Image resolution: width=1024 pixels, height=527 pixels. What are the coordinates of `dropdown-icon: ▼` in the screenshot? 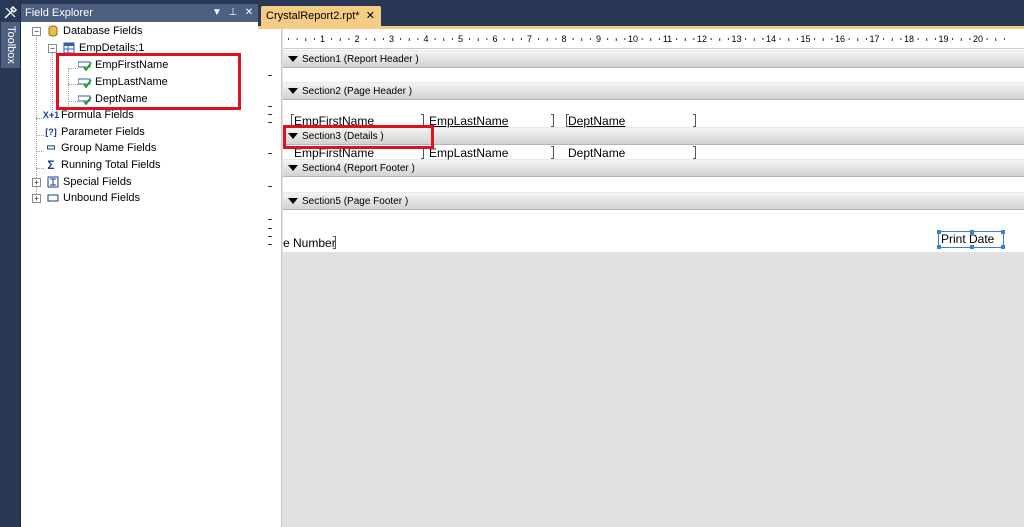 It's located at (217, 13).